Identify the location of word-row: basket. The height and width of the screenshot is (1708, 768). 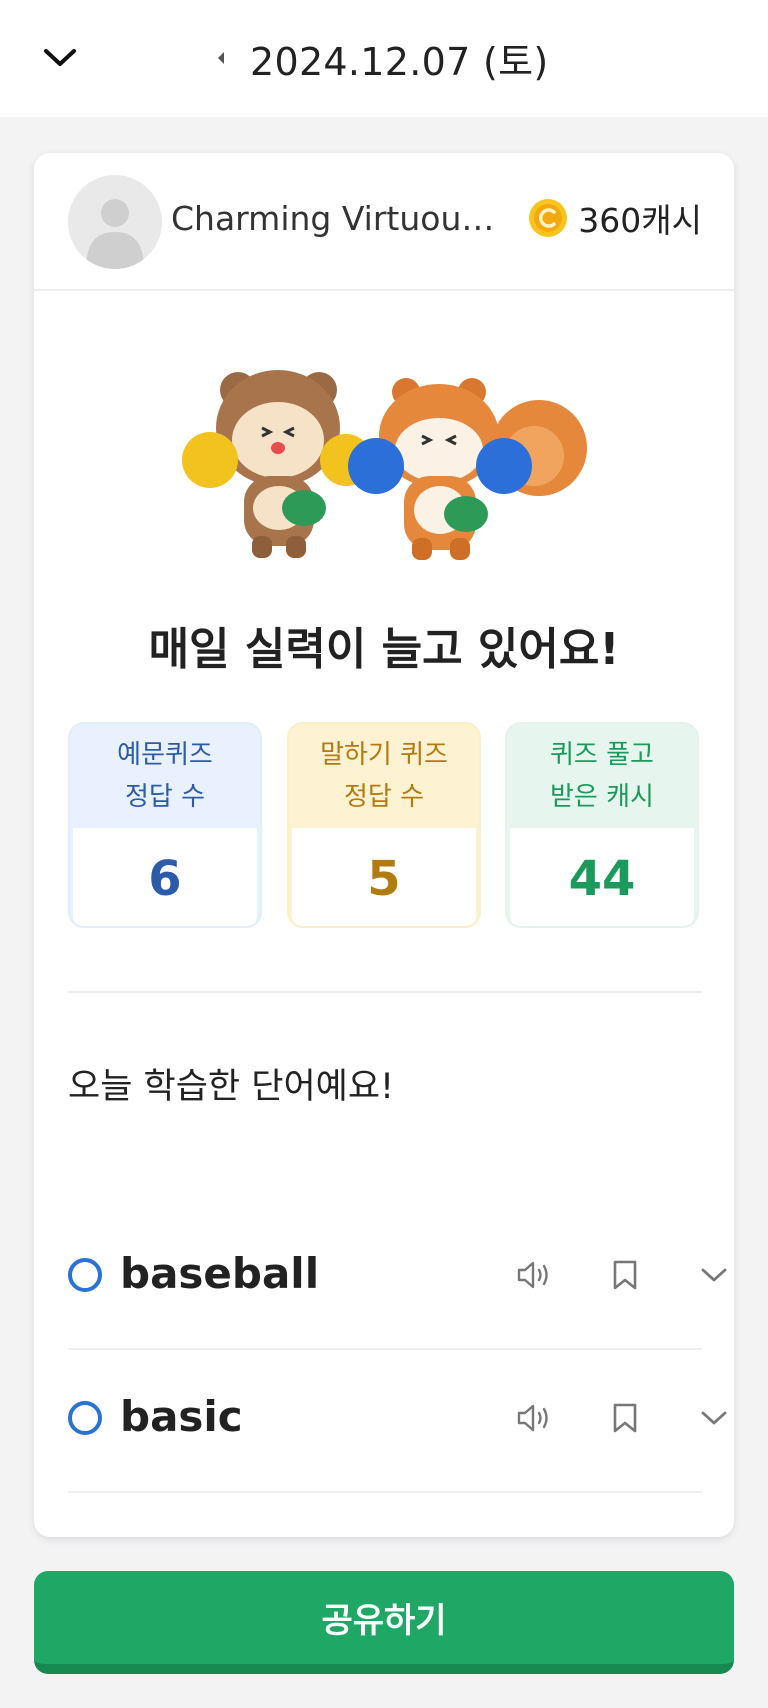
(385, 1515).